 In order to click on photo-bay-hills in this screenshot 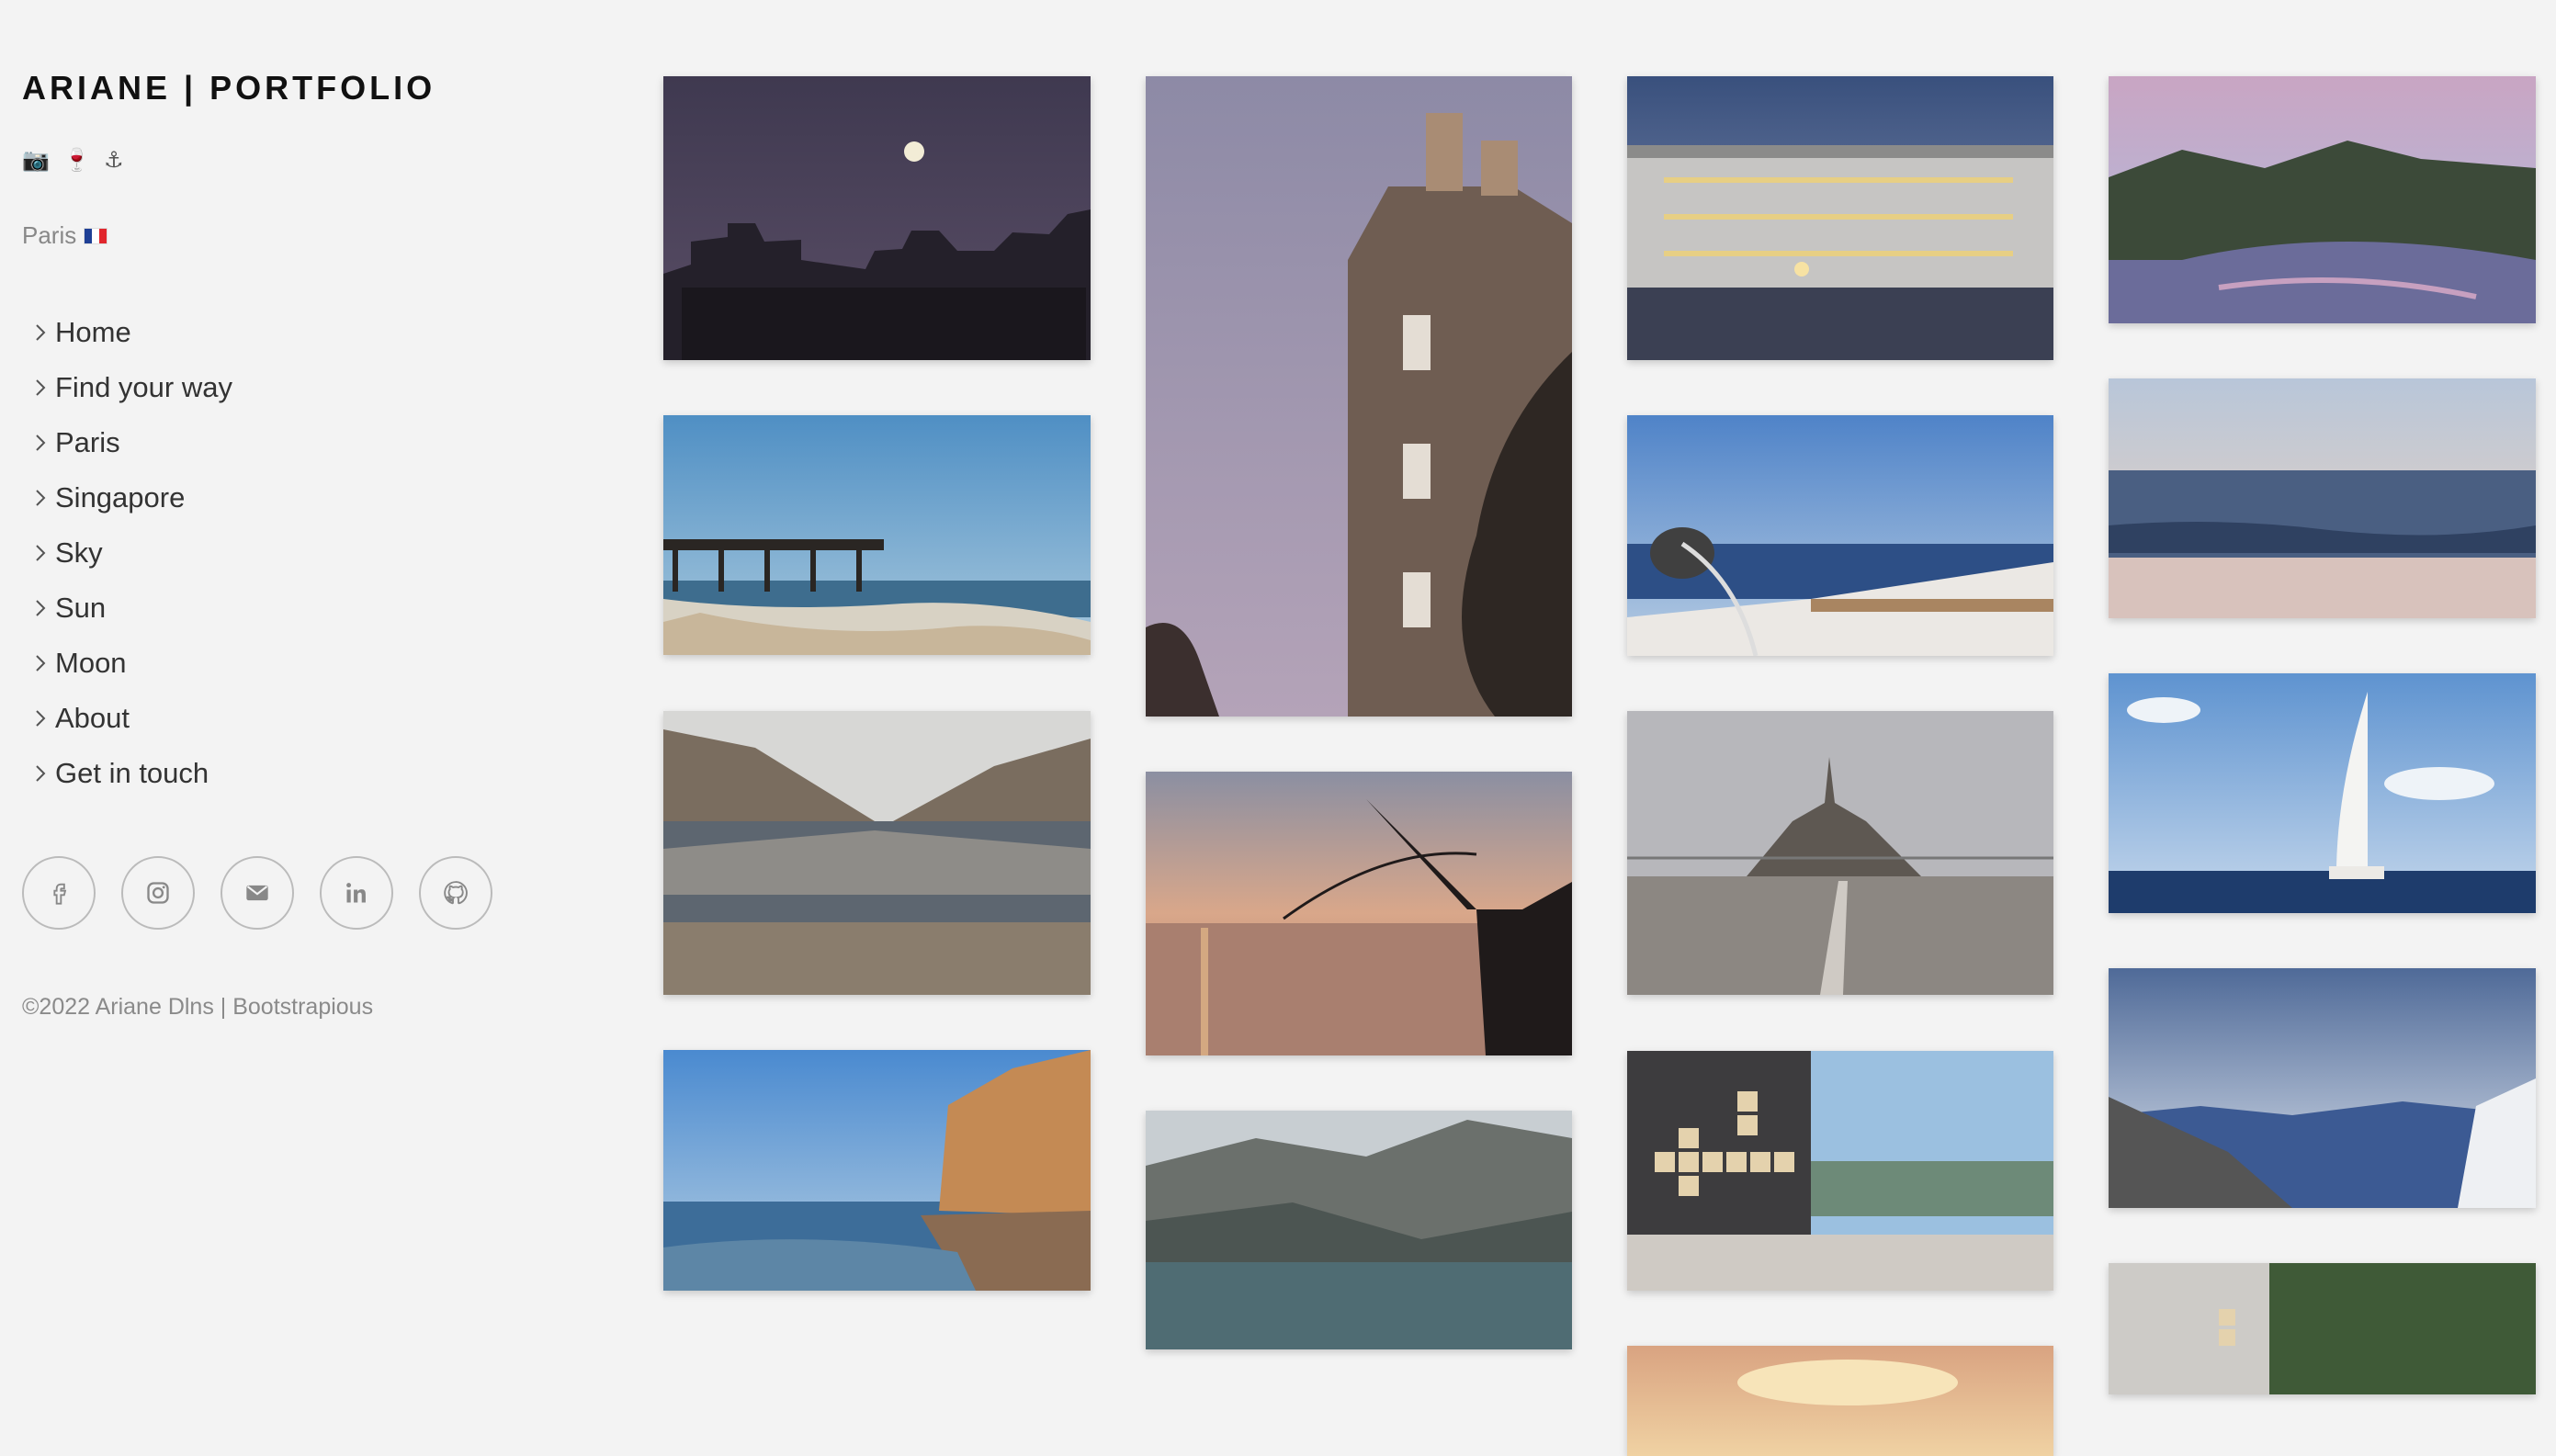, I will do `click(2322, 199)`.